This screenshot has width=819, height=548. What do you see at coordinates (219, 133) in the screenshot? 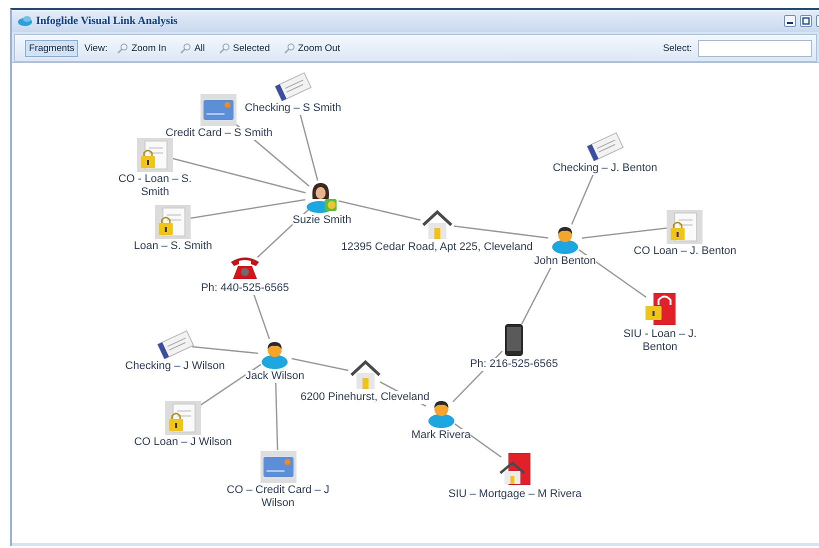
I see `node-label: Credit Card – S Smith` at bounding box center [219, 133].